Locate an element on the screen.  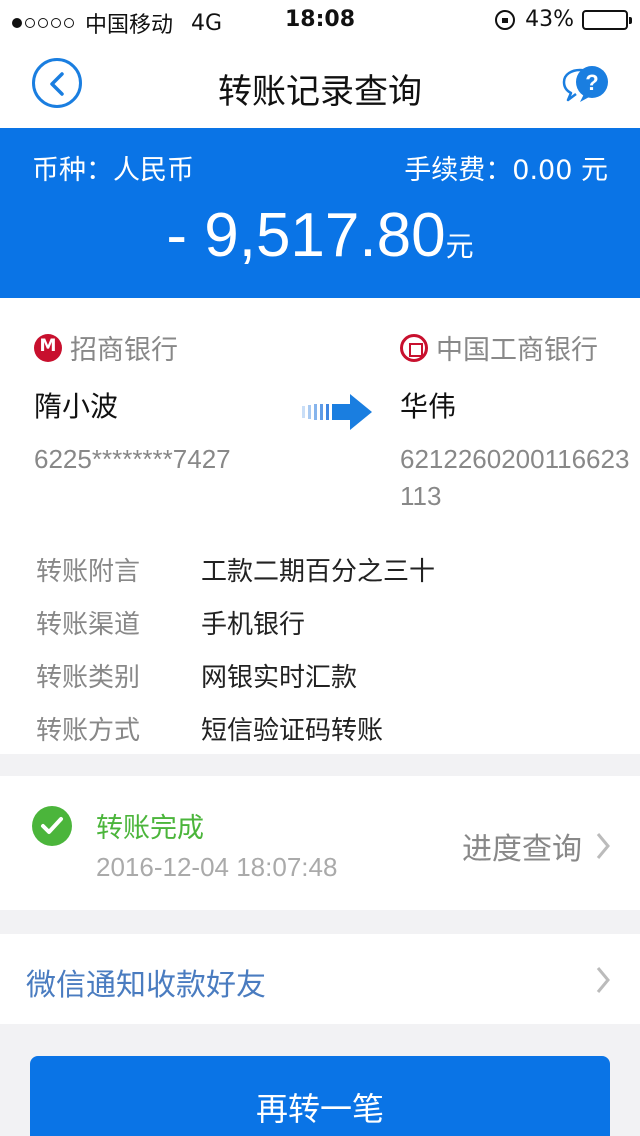
payee-info: 中国工商银行 华伟 6212260200116623113 is located at coordinates (520, 421).